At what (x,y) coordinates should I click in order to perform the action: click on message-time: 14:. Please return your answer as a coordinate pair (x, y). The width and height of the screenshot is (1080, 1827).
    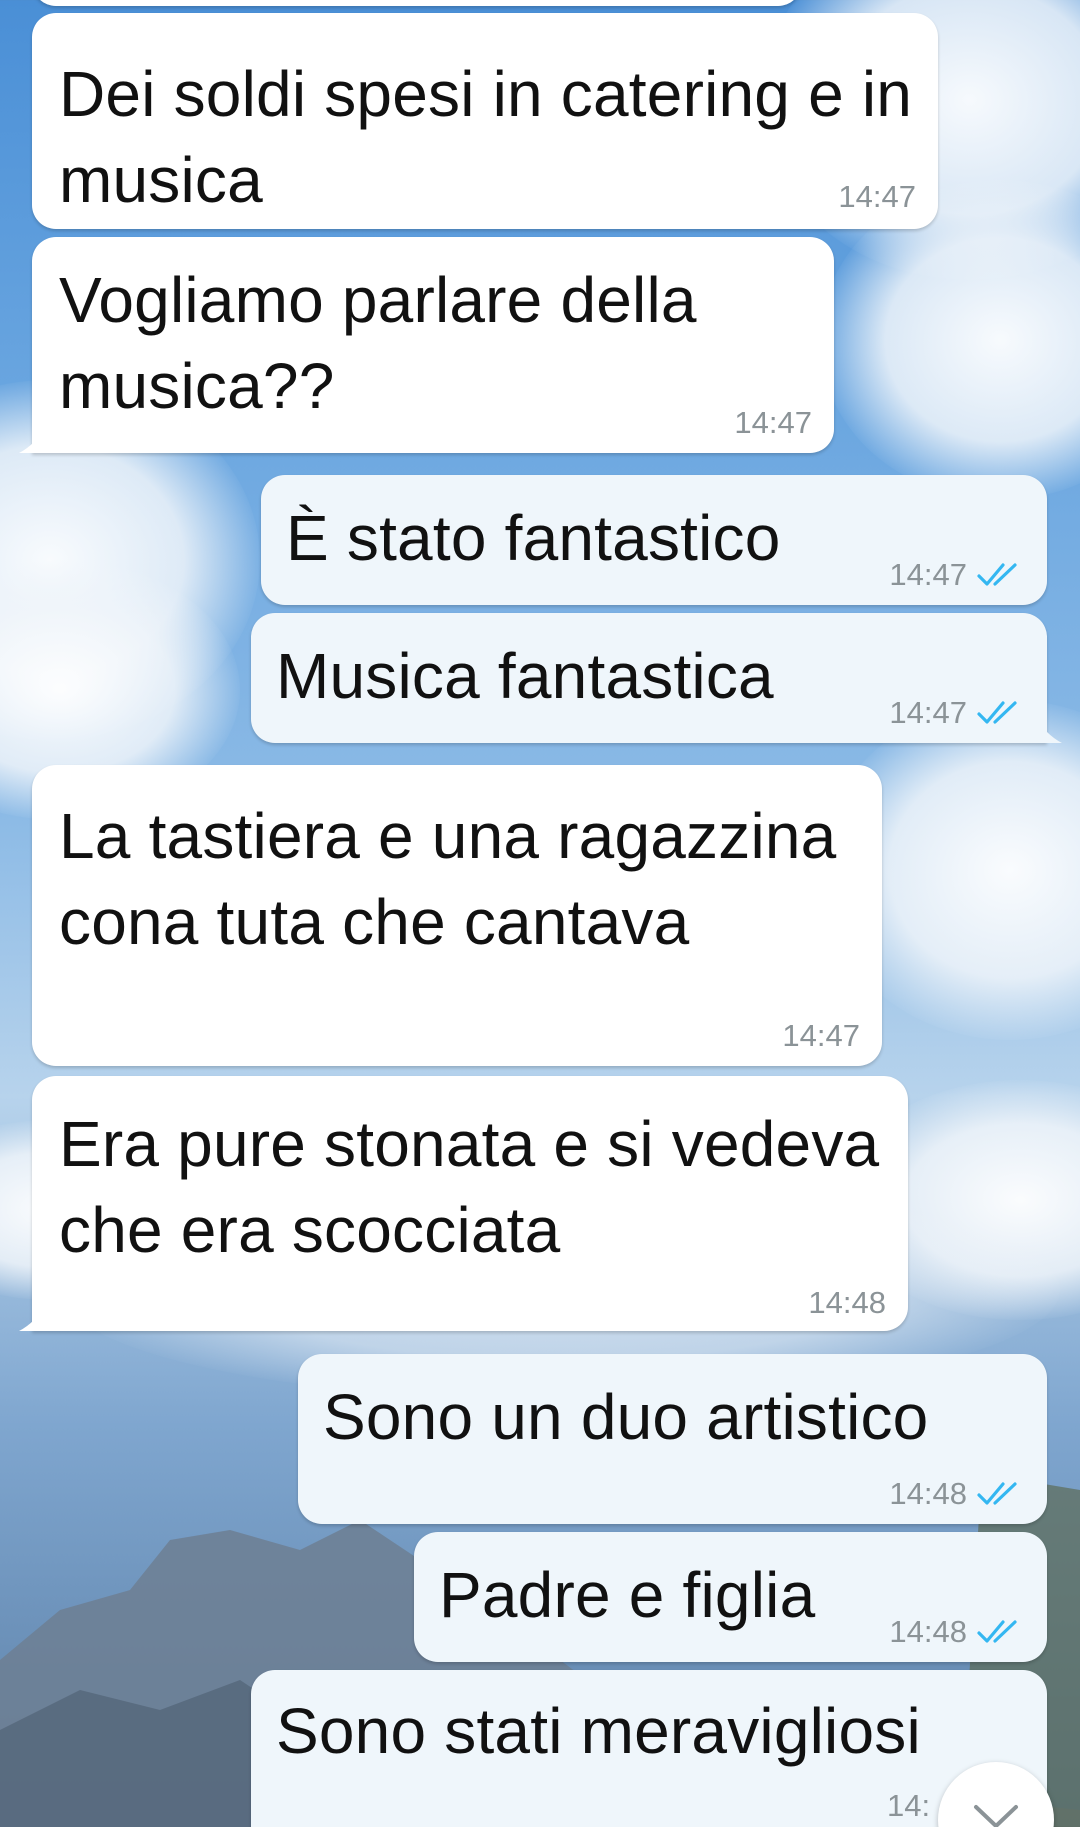
    Looking at the image, I should click on (909, 1805).